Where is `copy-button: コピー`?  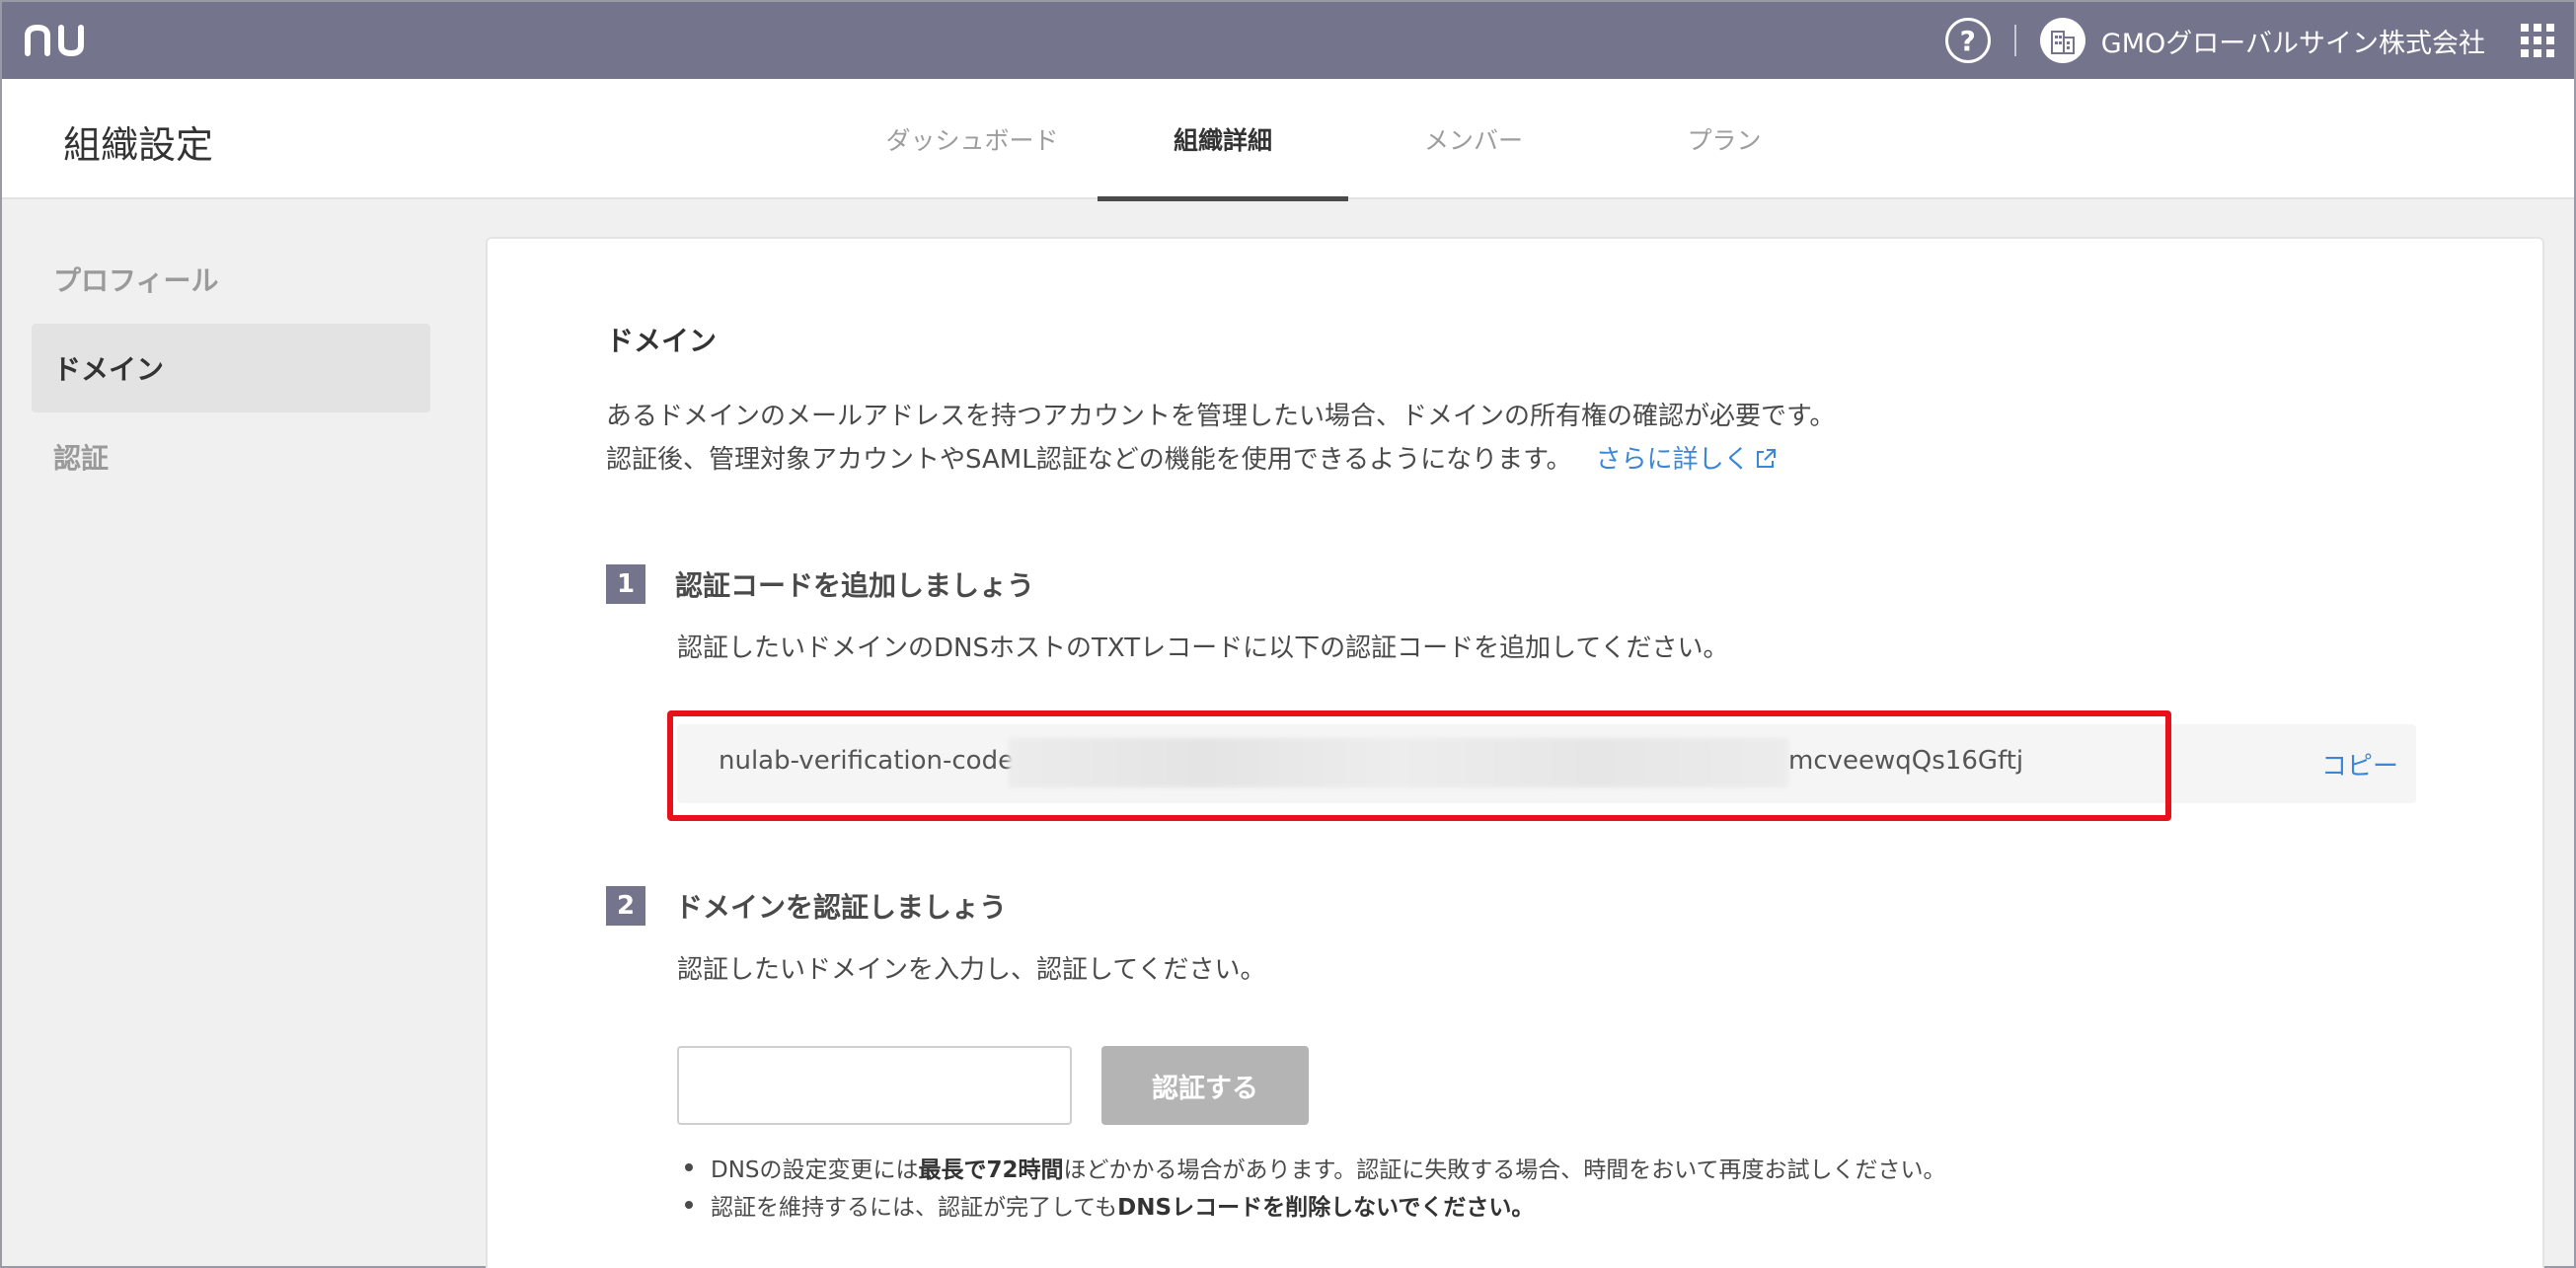 copy-button: コピー is located at coordinates (2360, 764).